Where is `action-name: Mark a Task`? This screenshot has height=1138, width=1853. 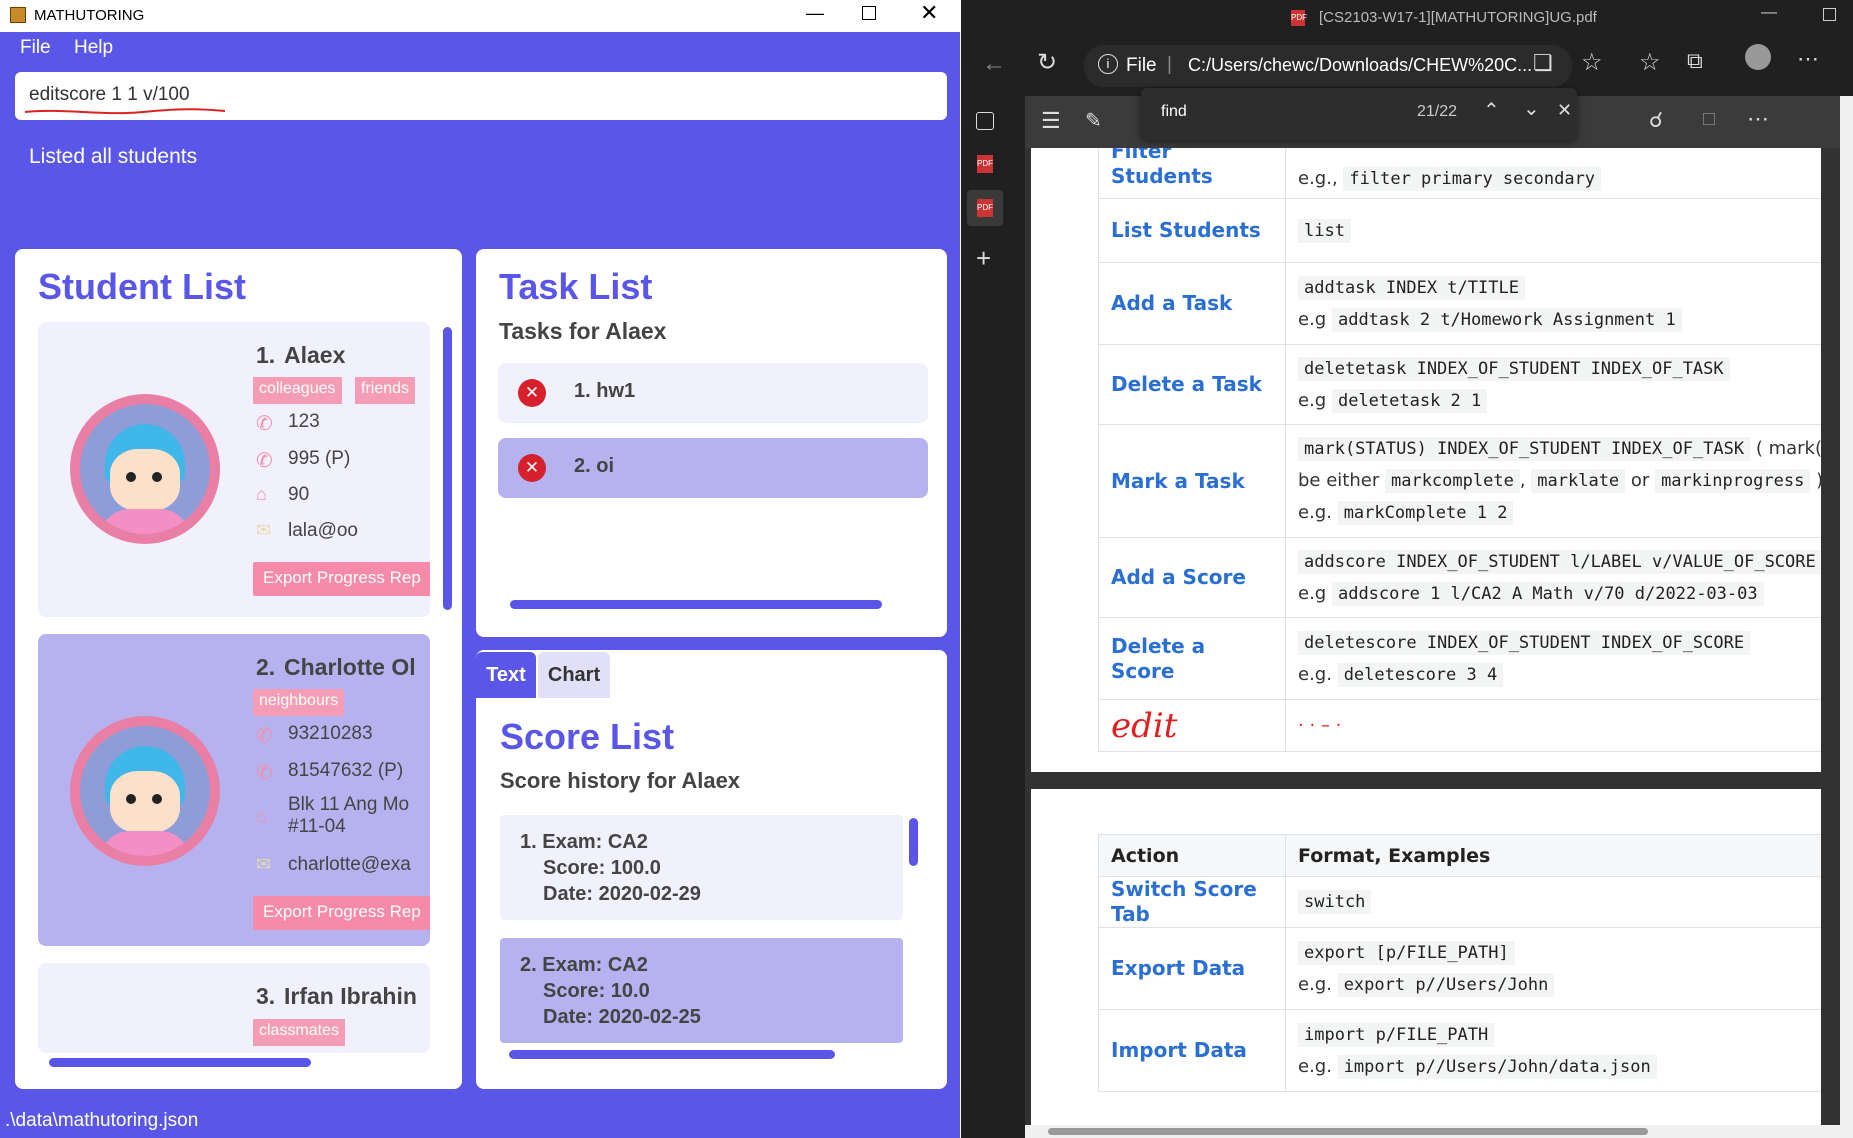 action-name: Mark a Task is located at coordinates (1178, 481).